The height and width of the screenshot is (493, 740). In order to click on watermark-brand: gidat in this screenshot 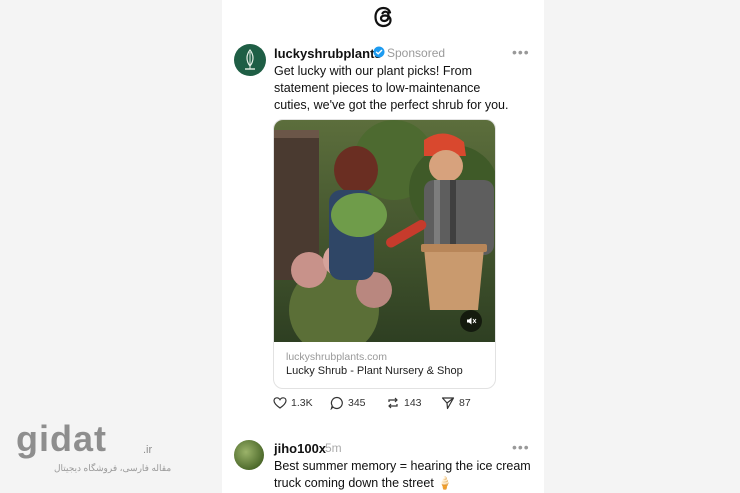, I will do `click(61, 438)`.